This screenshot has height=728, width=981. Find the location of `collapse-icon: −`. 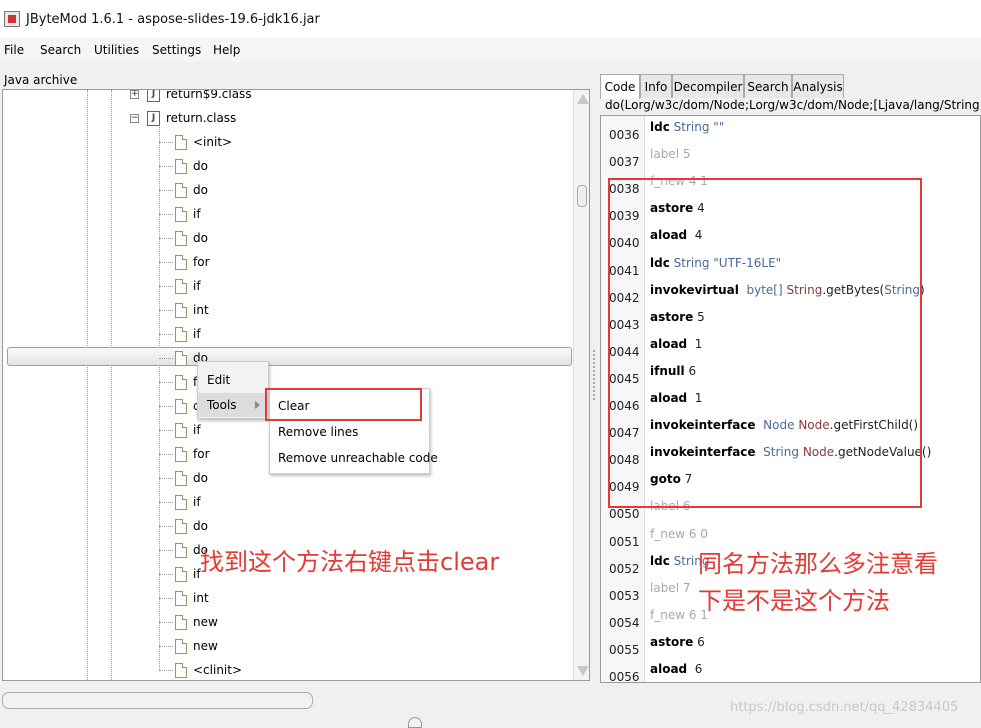

collapse-icon: − is located at coordinates (134, 118).